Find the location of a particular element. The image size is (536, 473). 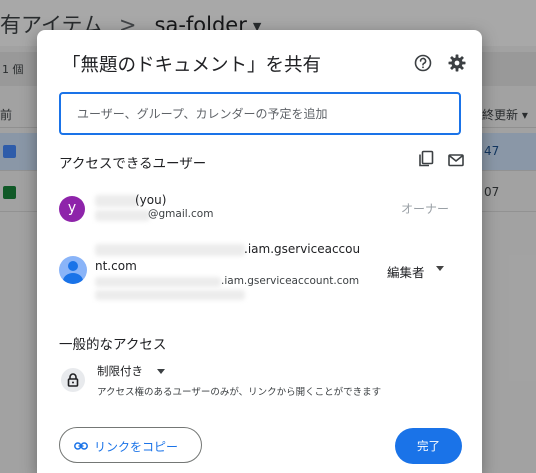

person-name-suffix: (you) is located at coordinates (151, 200).